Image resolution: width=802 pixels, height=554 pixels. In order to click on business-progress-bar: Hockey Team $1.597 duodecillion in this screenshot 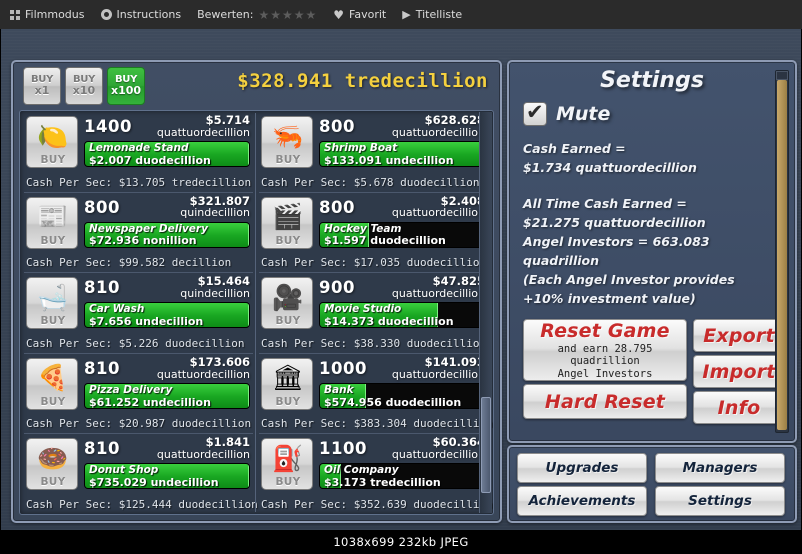, I will do `click(402, 234)`.